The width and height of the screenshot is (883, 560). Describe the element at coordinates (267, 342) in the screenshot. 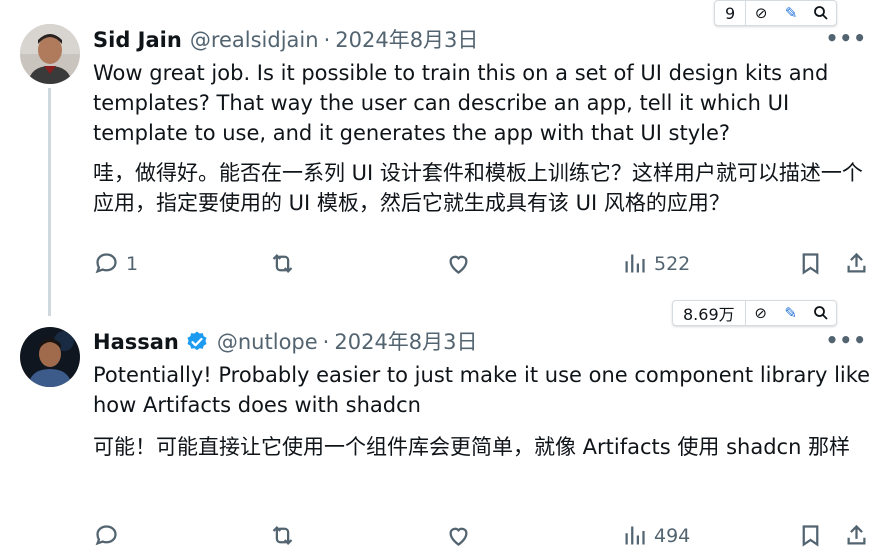

I see `user-handle: @nutlope` at that location.